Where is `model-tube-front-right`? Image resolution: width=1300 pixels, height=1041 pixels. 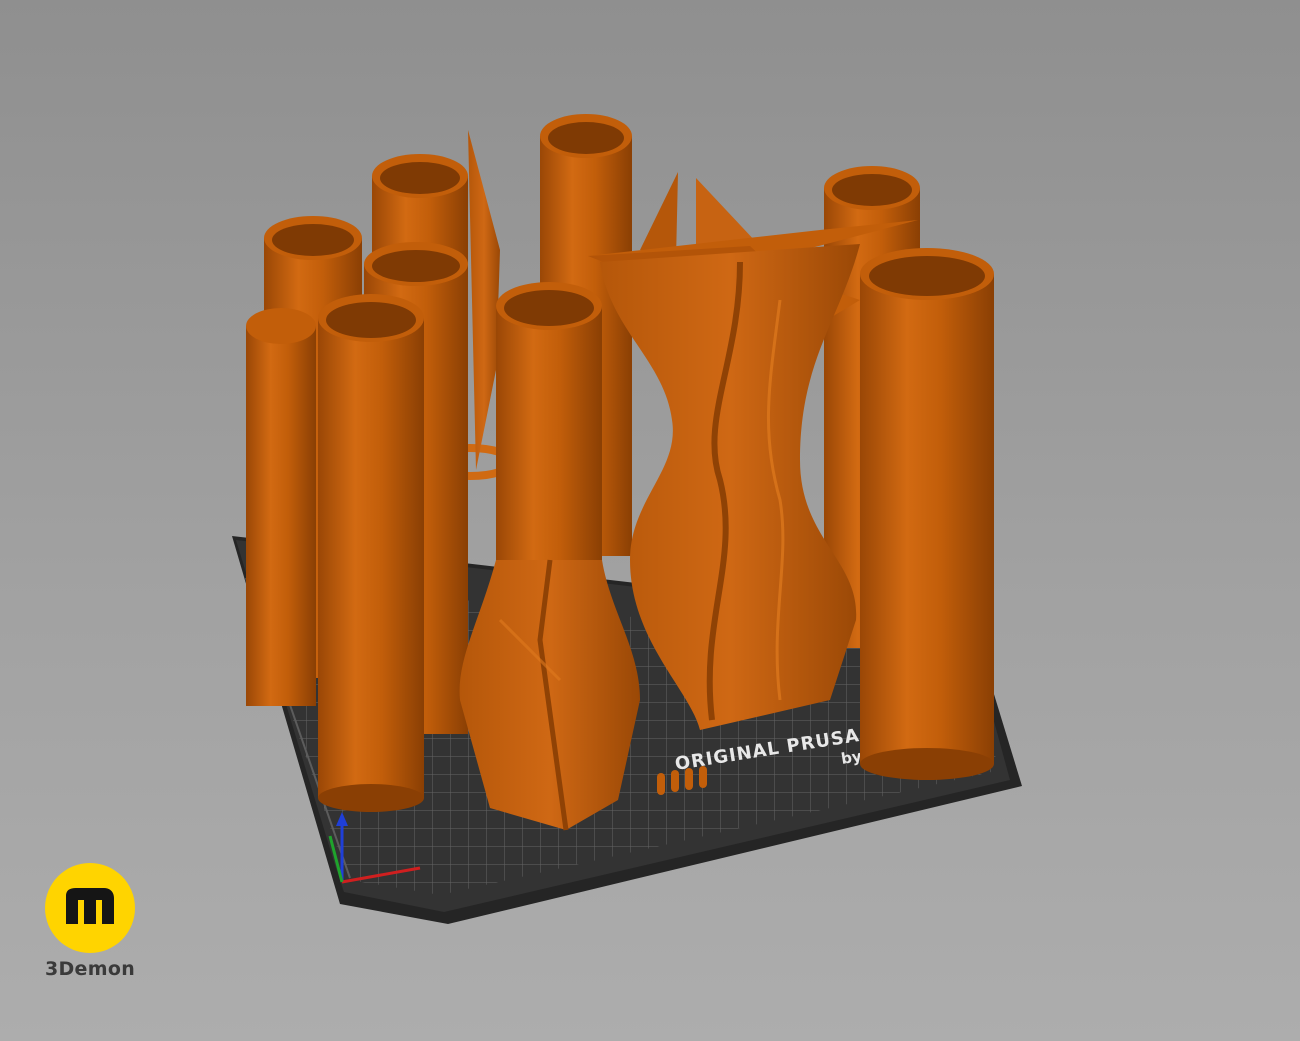 model-tube-front-right is located at coordinates (927, 514).